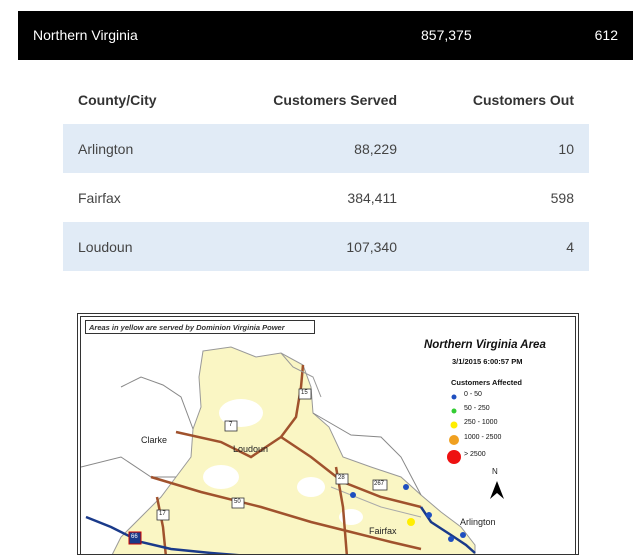 Image resolution: width=641 pixels, height=555 pixels. I want to click on customers-out: 10, so click(566, 149).